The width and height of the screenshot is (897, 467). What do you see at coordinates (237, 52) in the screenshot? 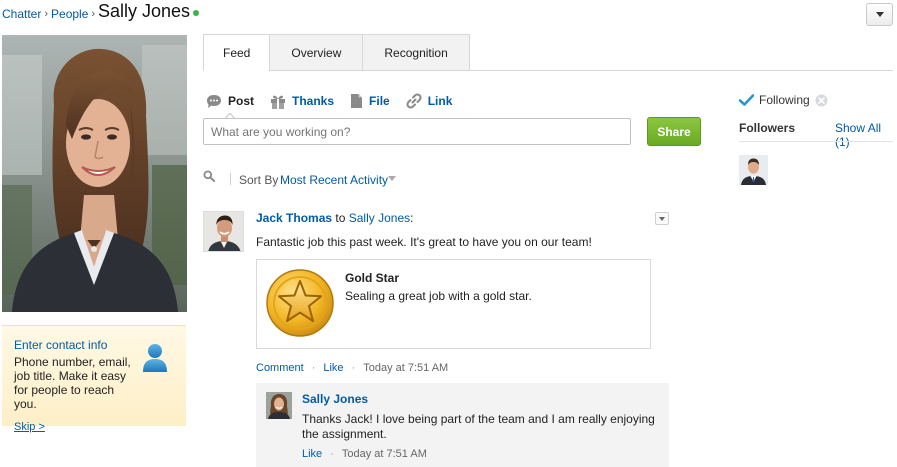
I see `tab-feed: Feed` at bounding box center [237, 52].